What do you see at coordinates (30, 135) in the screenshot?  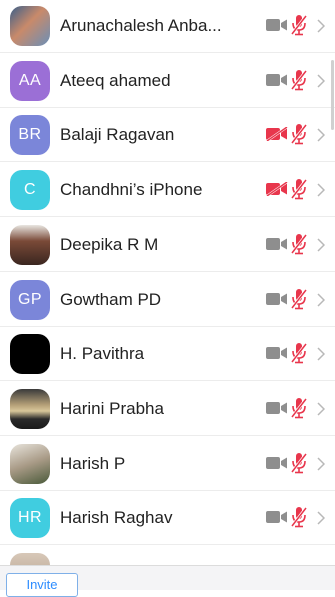 I see `avatar: BR` at bounding box center [30, 135].